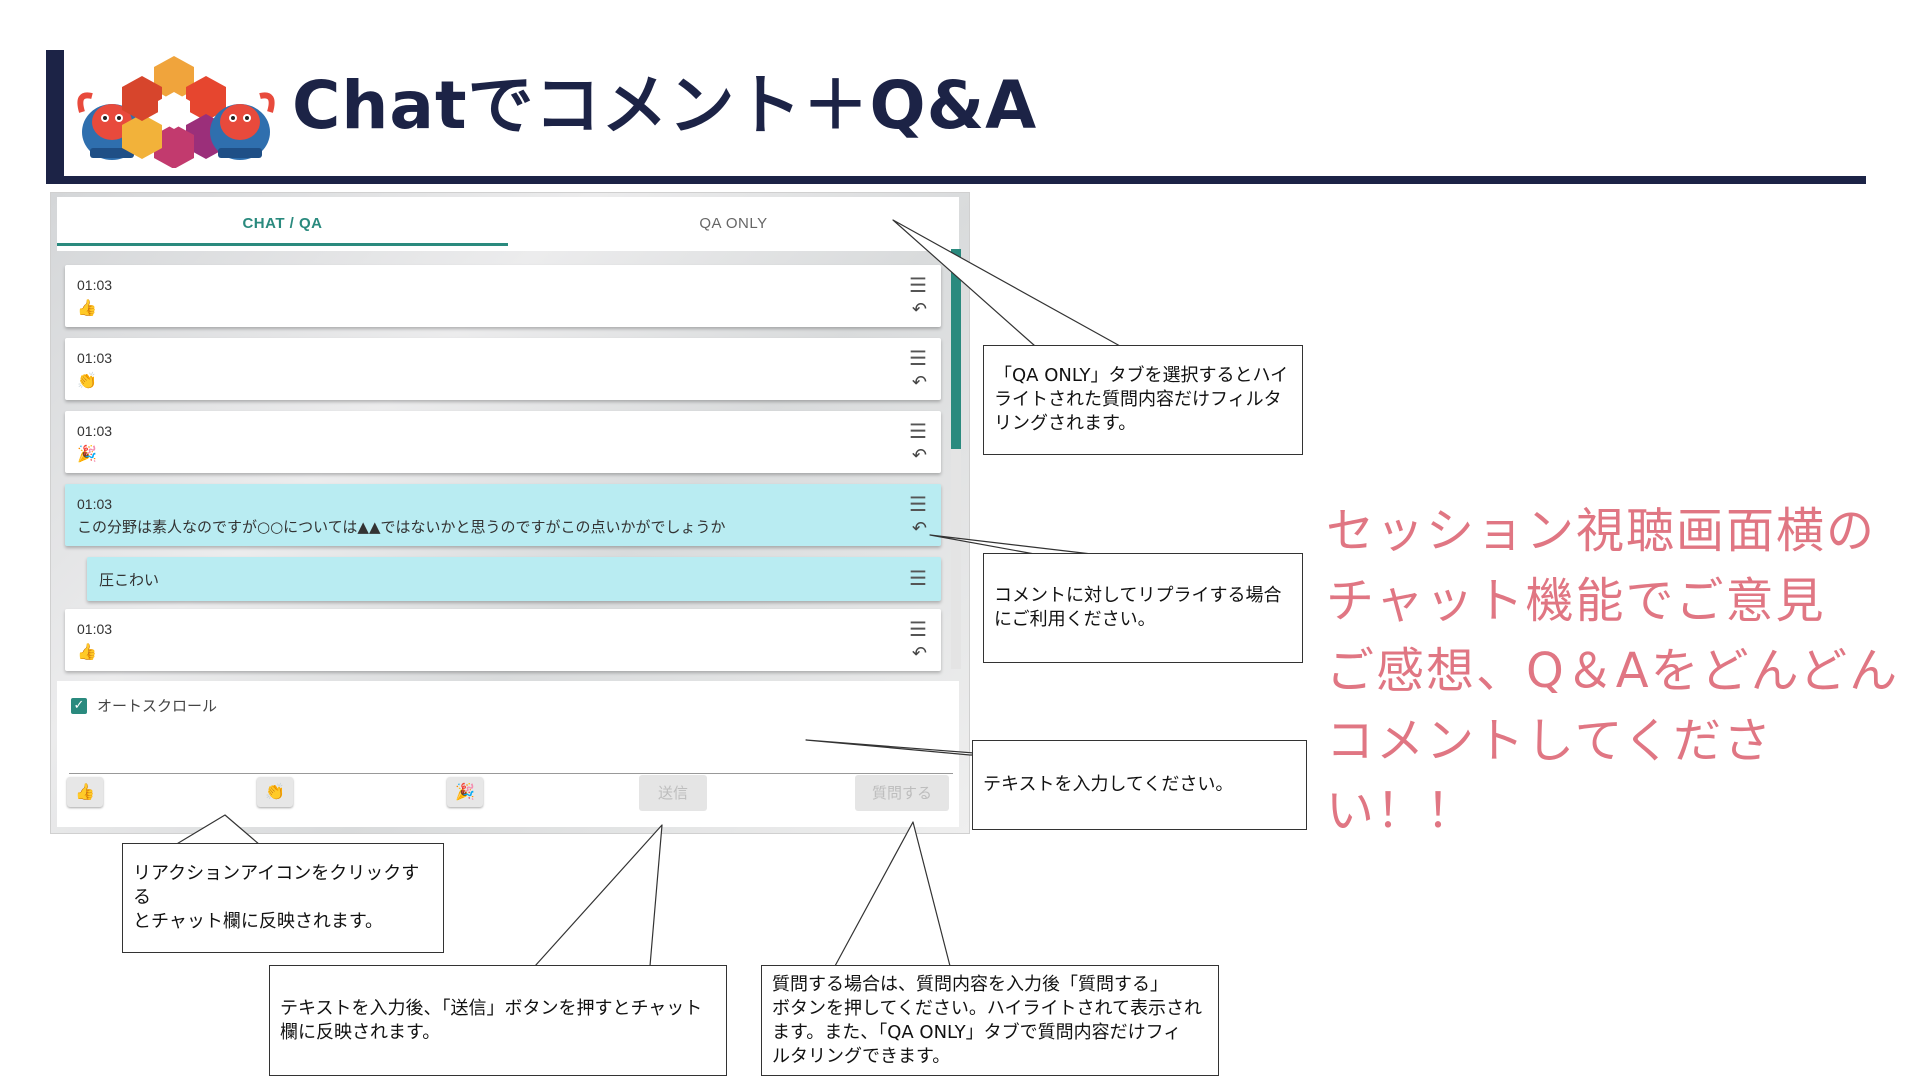  Describe the element at coordinates (491, 1020) in the screenshot. I see `send-callout-text: テキストを入力後、「送信」ボタンを押すとチャット 欄に反映されます。` at that location.